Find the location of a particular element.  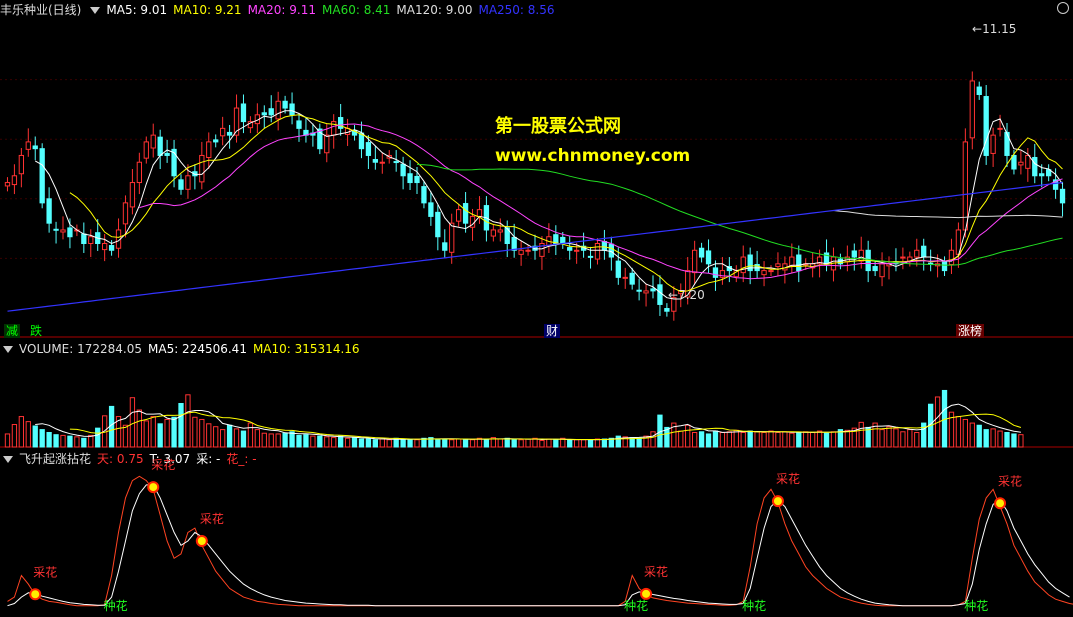

watermark-title: 第一股票公式网 is located at coordinates (558, 126).